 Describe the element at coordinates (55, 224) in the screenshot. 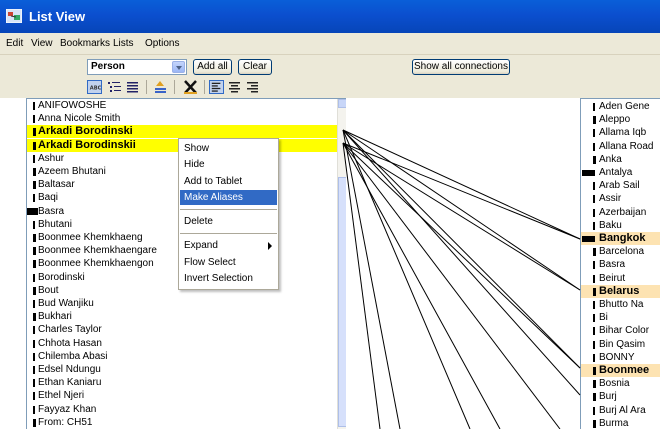

I see `list-item-label: Bhutani` at that location.